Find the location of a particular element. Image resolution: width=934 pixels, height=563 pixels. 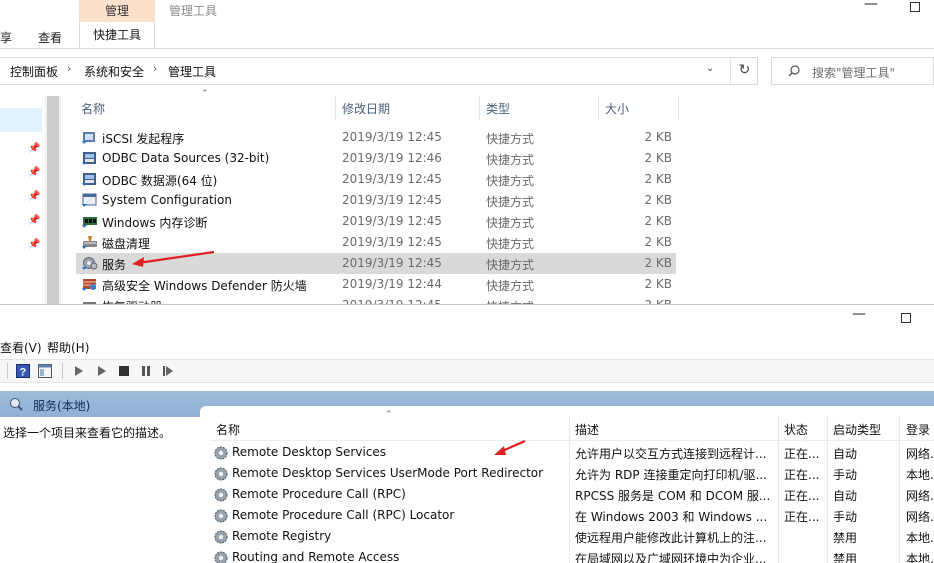

file-row: iSCSI 发起程序 2019/3/19 12:45 快捷方式 2 KB is located at coordinates (467, 137).